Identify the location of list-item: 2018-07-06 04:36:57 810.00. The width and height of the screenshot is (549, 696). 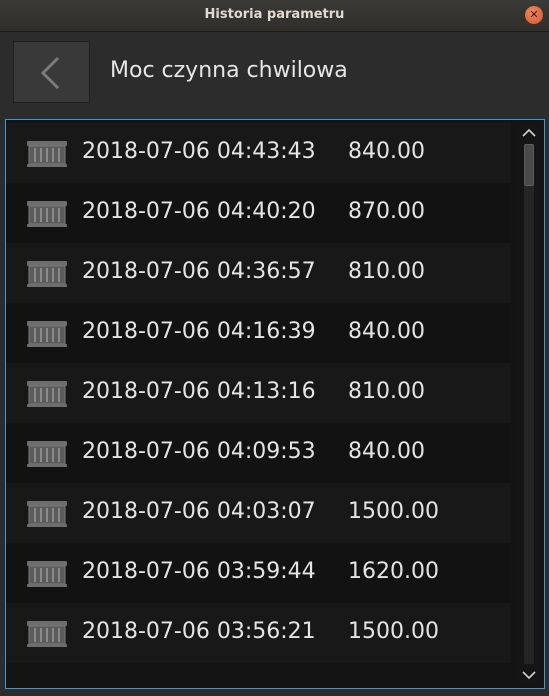
(258, 273).